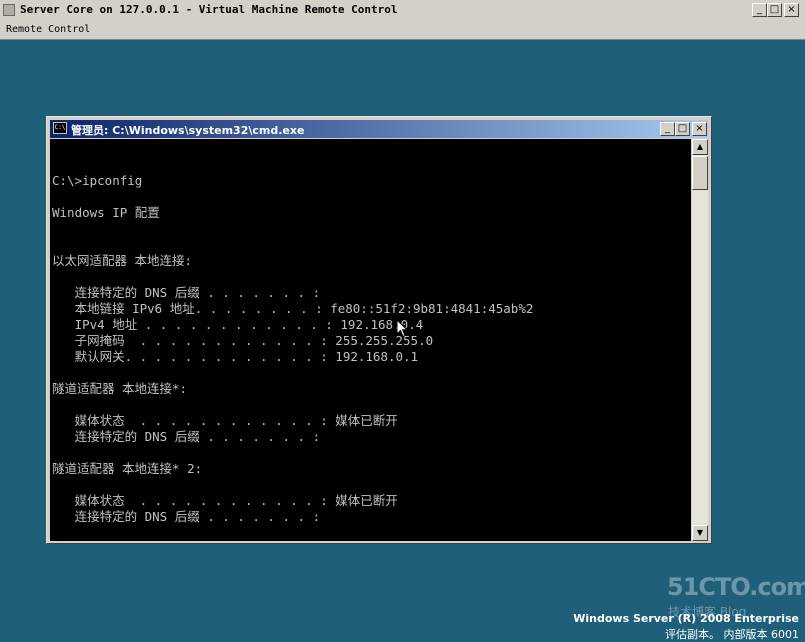  Describe the element at coordinates (188, 130) in the screenshot. I see `cmd-window-title: 管理员: C:\Windows\system32\cmd.exe` at that location.